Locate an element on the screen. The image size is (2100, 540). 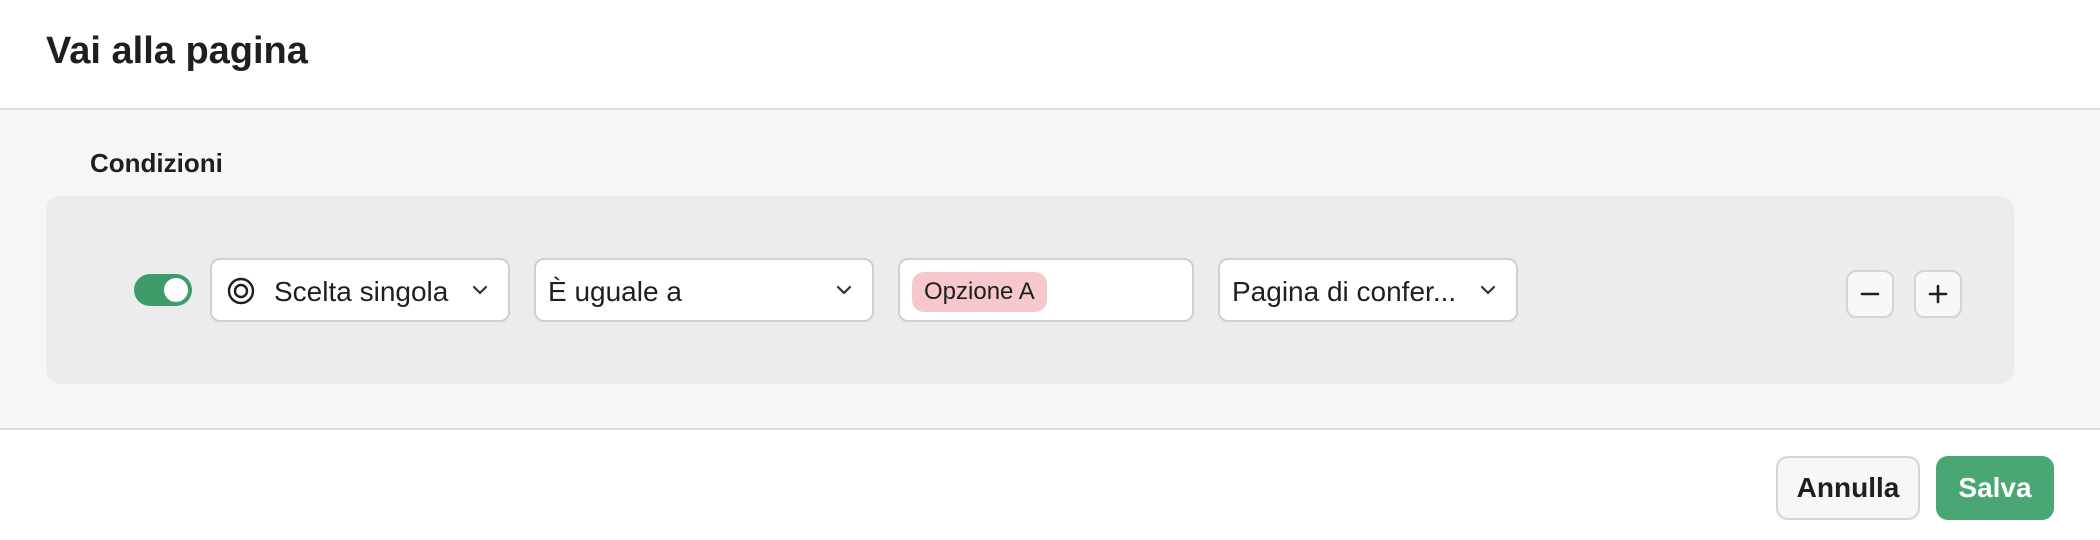
toggle-knob is located at coordinates (176, 290).